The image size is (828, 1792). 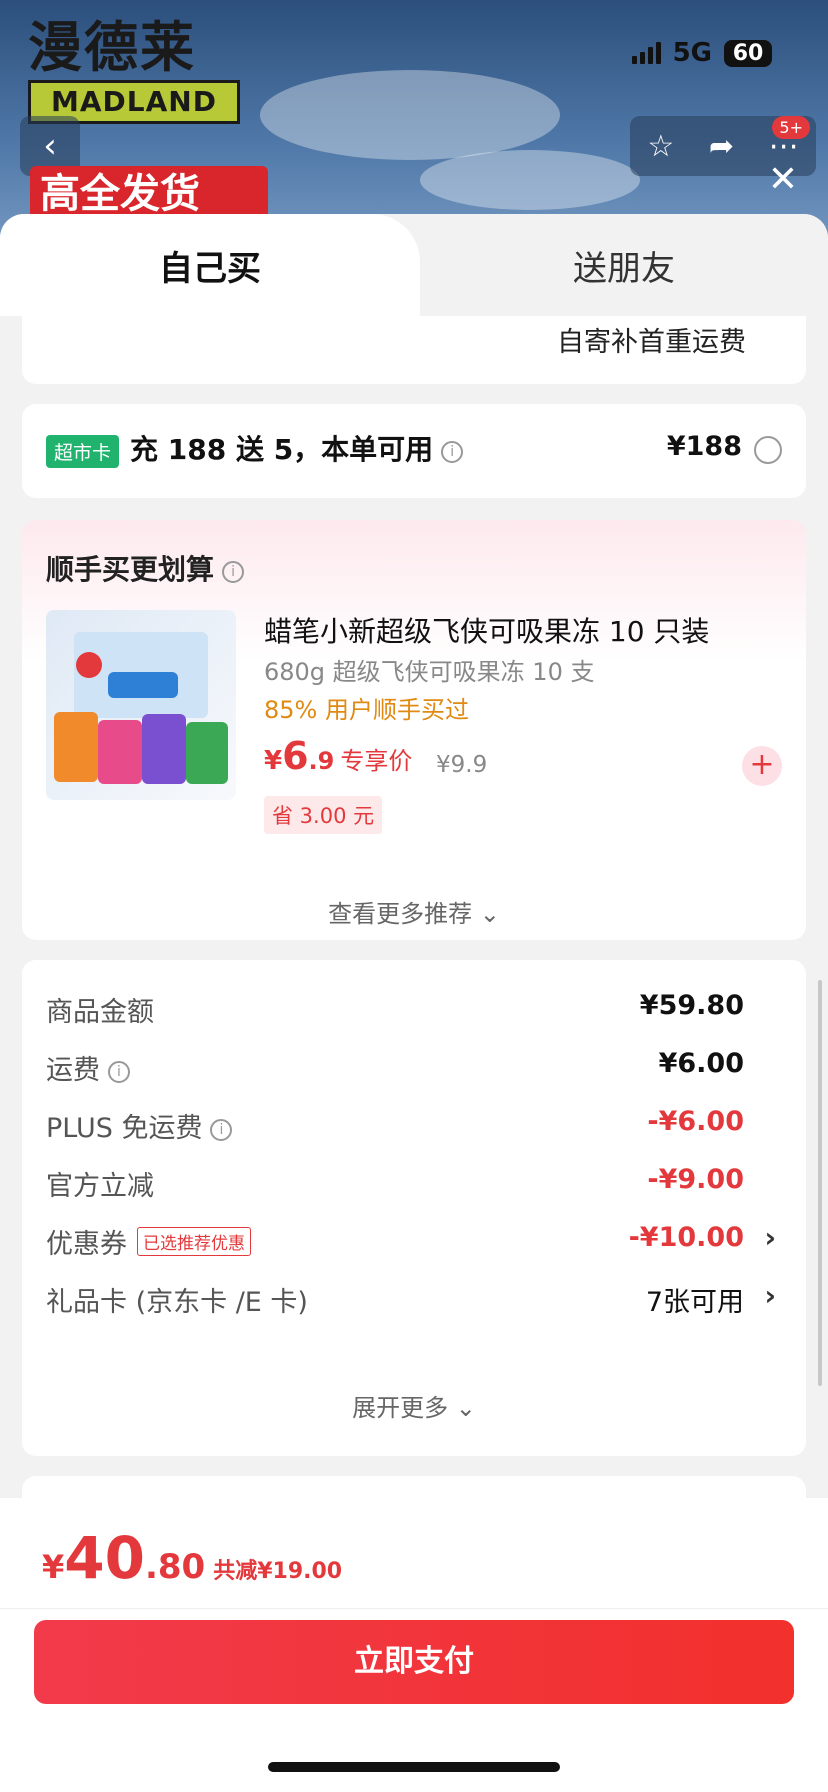 What do you see at coordinates (104, 1558) in the screenshot?
I see `total-int: 40` at bounding box center [104, 1558].